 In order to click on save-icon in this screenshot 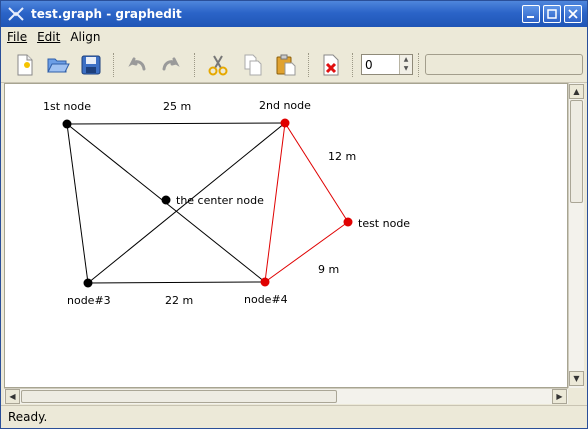, I will do `click(91, 65)`.